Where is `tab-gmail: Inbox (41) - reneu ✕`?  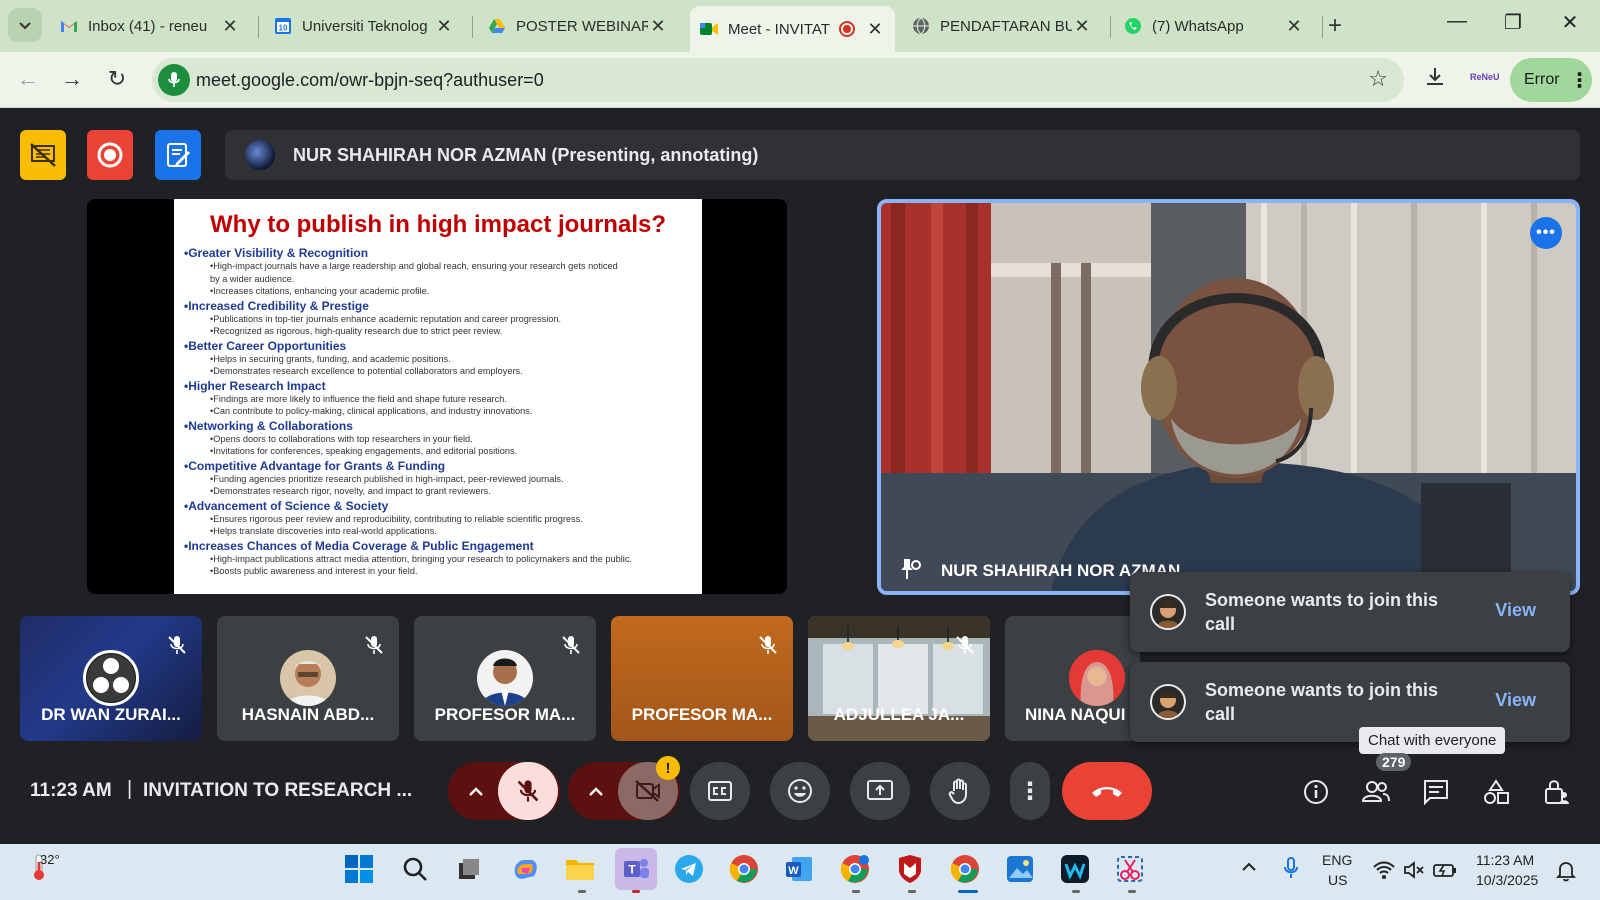
tab-gmail: Inbox (41) - reneu ✕ is located at coordinates (150, 26).